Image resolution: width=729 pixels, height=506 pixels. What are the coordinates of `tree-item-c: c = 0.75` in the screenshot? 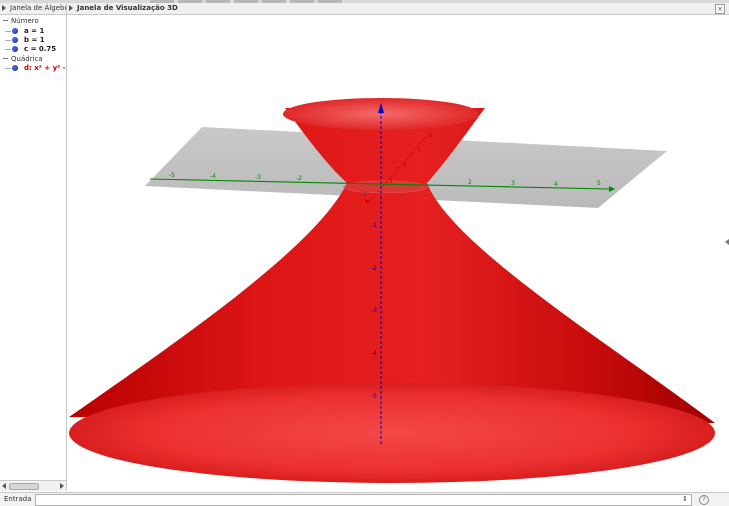 It's located at (33, 49).